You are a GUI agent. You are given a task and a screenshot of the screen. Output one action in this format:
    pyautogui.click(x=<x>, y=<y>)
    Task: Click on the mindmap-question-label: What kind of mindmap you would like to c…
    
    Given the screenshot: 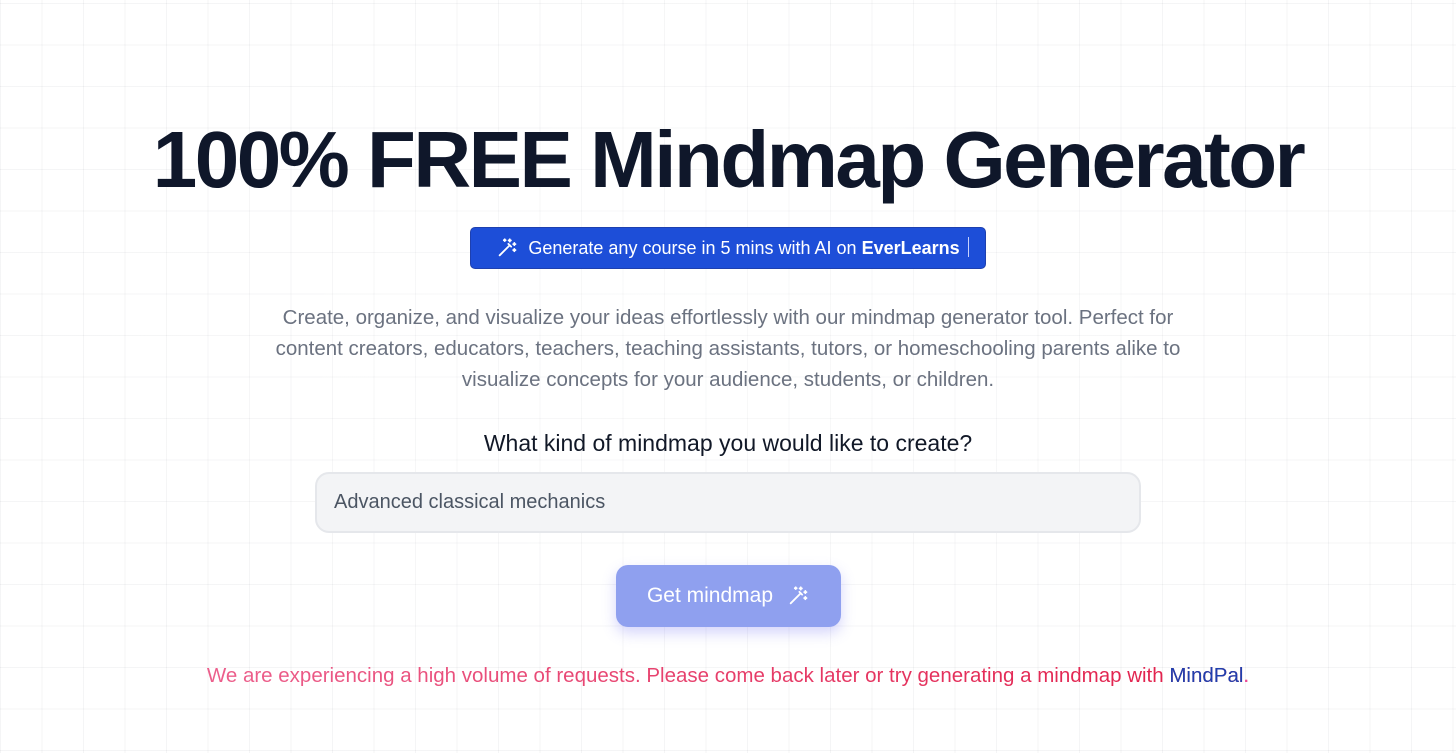 What is the action you would take?
    pyautogui.click(x=728, y=443)
    